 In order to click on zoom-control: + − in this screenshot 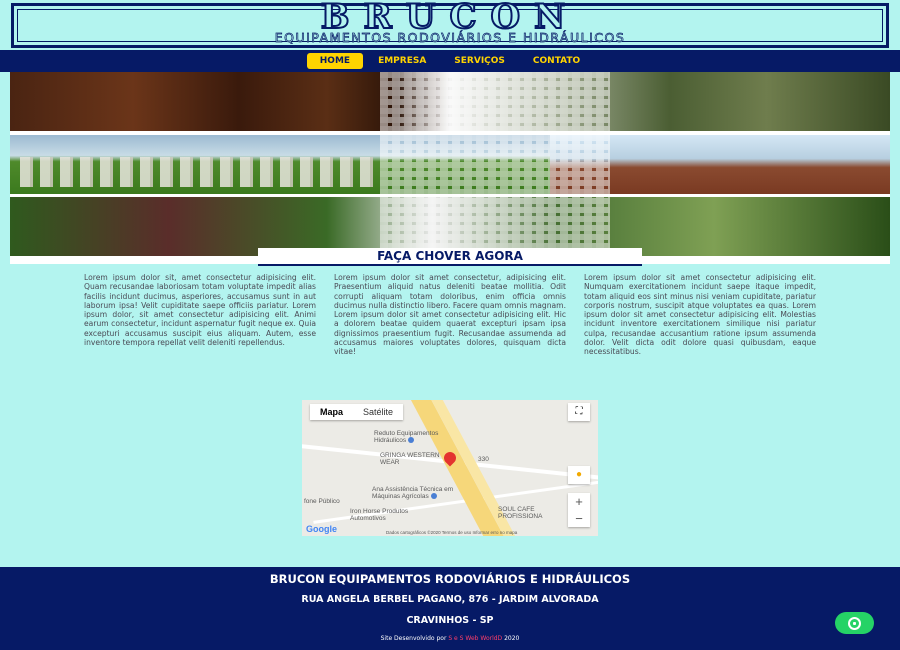, I will do `click(579, 510)`.